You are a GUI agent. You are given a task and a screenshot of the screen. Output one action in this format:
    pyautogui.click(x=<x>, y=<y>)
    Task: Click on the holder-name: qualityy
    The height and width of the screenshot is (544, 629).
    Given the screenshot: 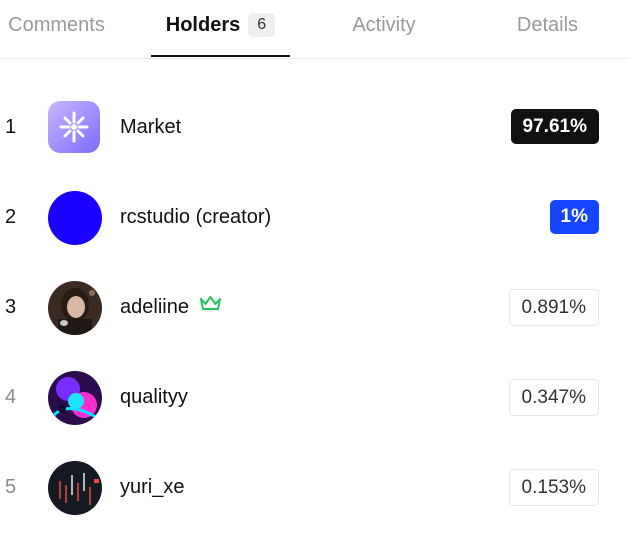 What is the action you would take?
    pyautogui.click(x=154, y=397)
    